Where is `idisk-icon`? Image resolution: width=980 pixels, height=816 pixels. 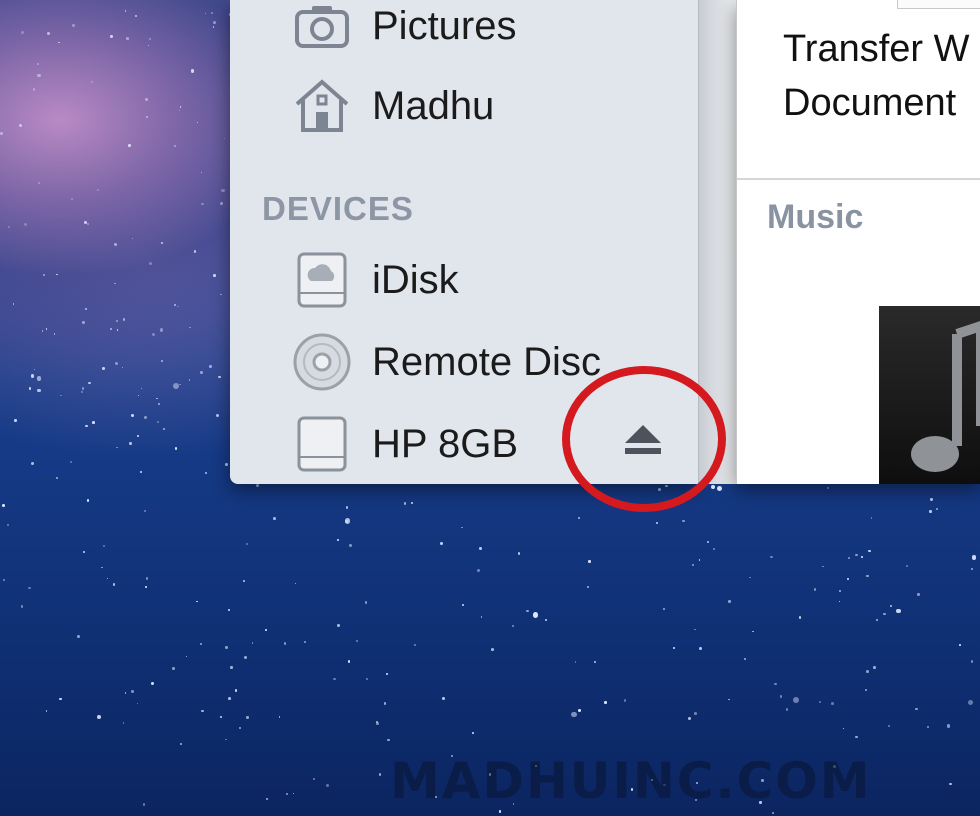
idisk-icon is located at coordinates (322, 280).